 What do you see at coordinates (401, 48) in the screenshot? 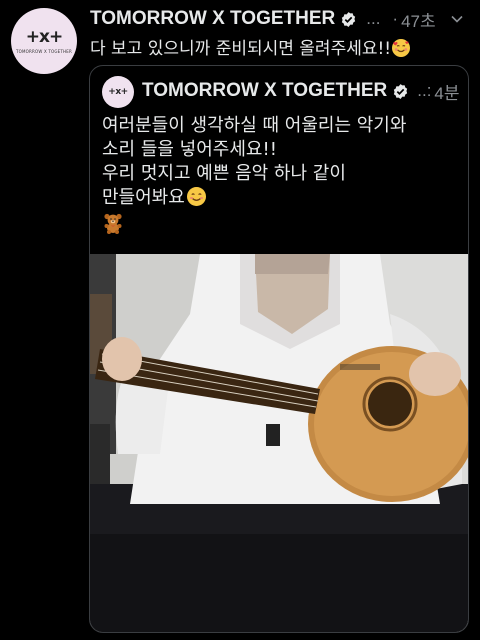
I see `smiling-face-with-hearts-emoji` at bounding box center [401, 48].